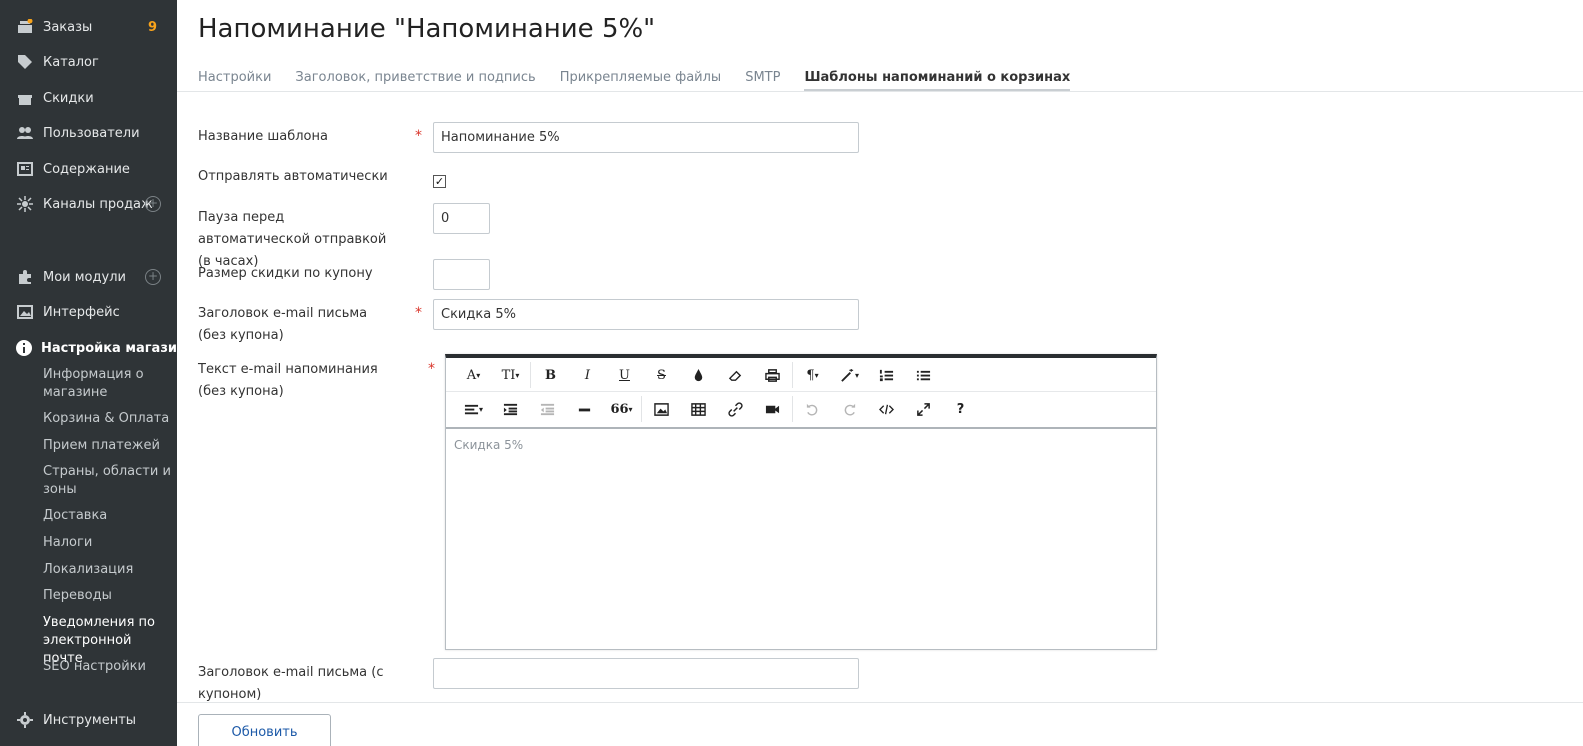  What do you see at coordinates (547, 409) in the screenshot?
I see `outdent-icon` at bounding box center [547, 409].